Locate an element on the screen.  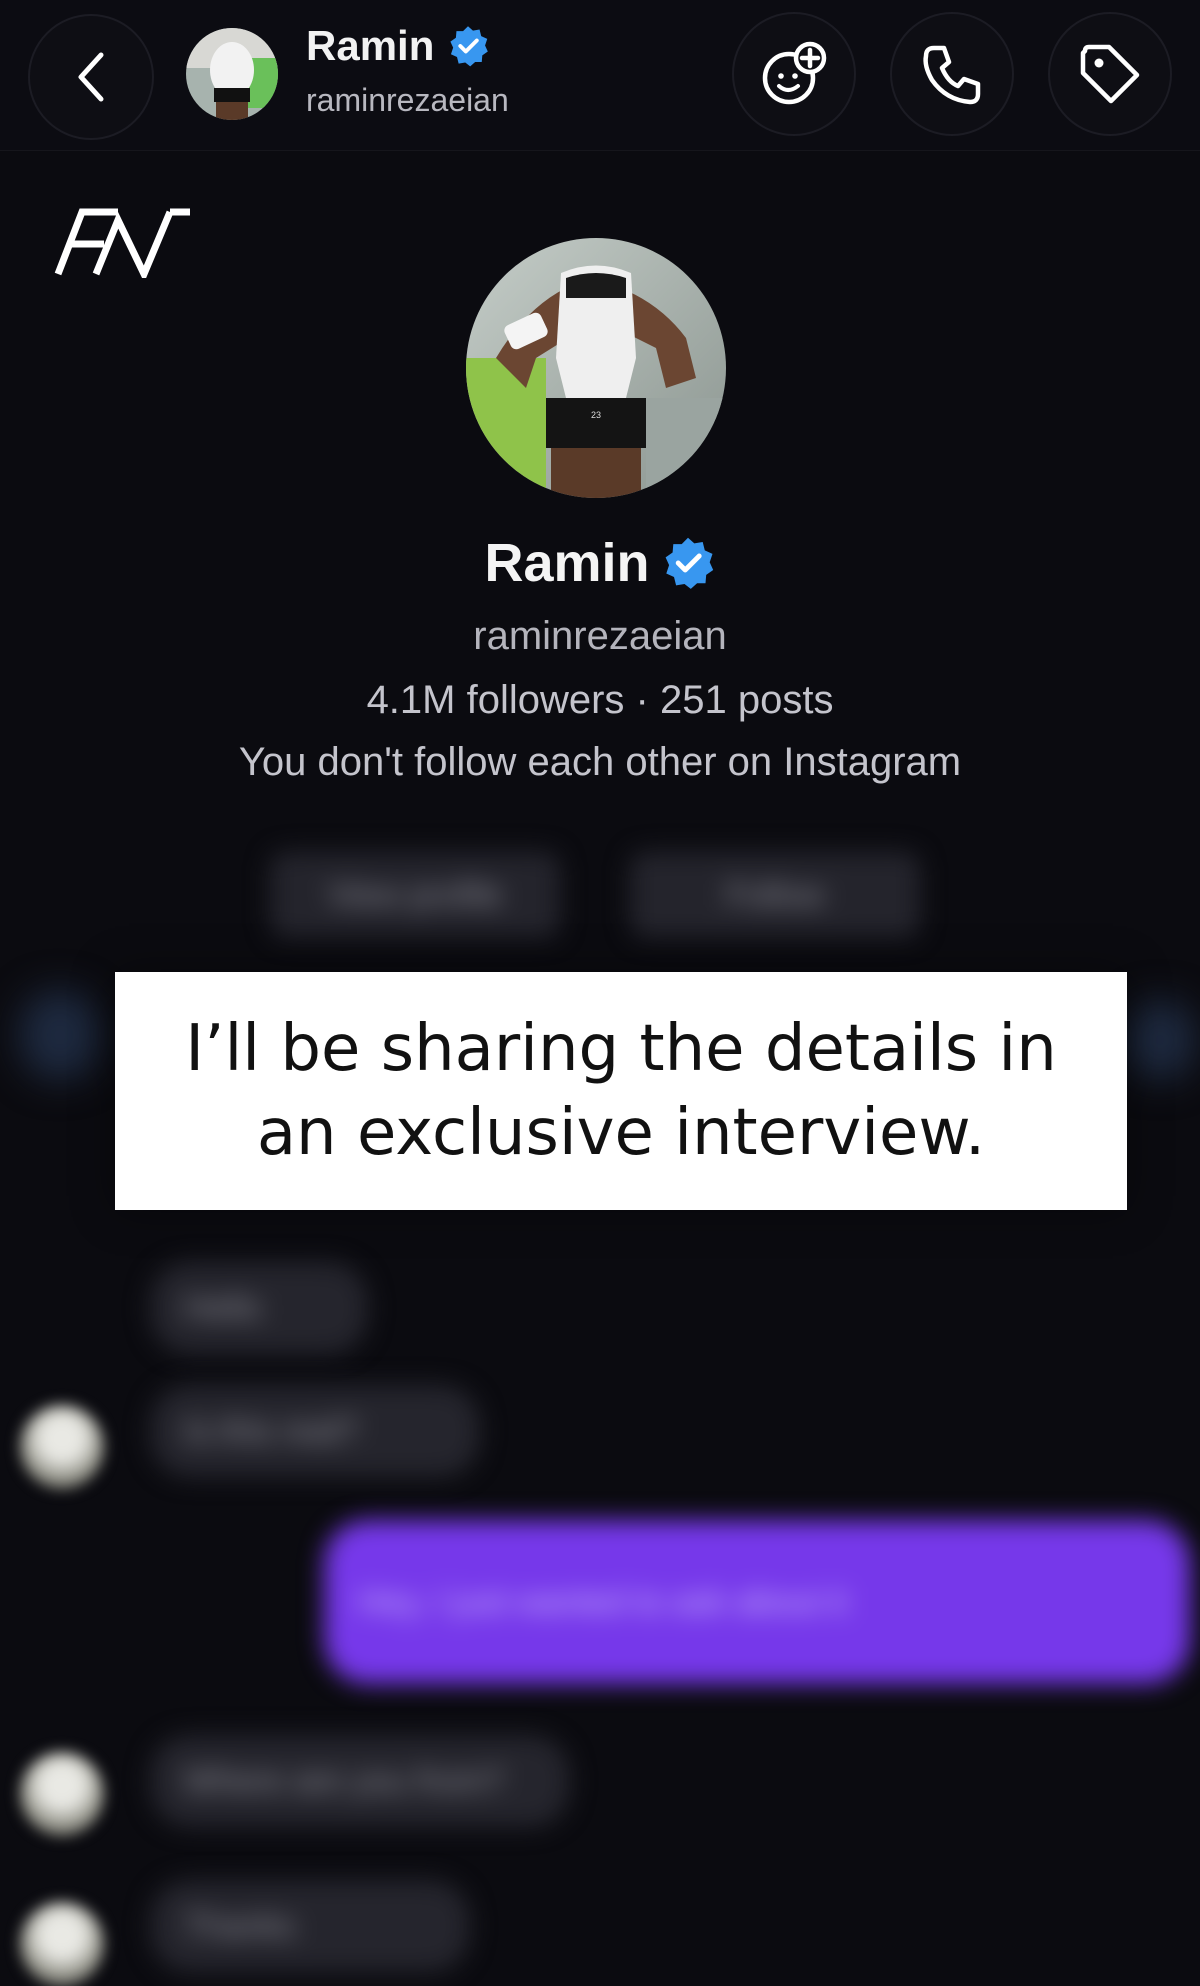
header-name: Ramin is located at coordinates (398, 46).